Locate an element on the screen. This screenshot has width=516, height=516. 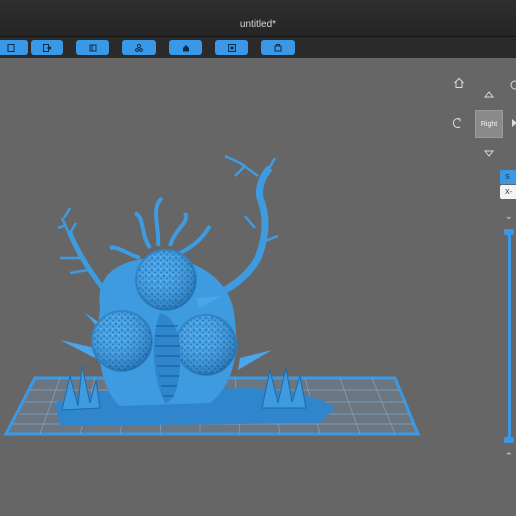
rotate-left-icon is located at coordinates (457, 123).